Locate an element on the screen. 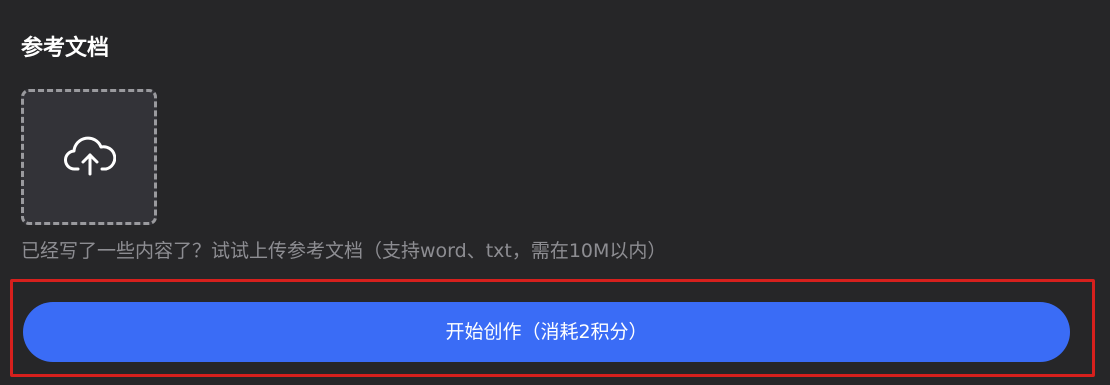 The height and width of the screenshot is (385, 1110). cloud-upload-icon is located at coordinates (90, 156).